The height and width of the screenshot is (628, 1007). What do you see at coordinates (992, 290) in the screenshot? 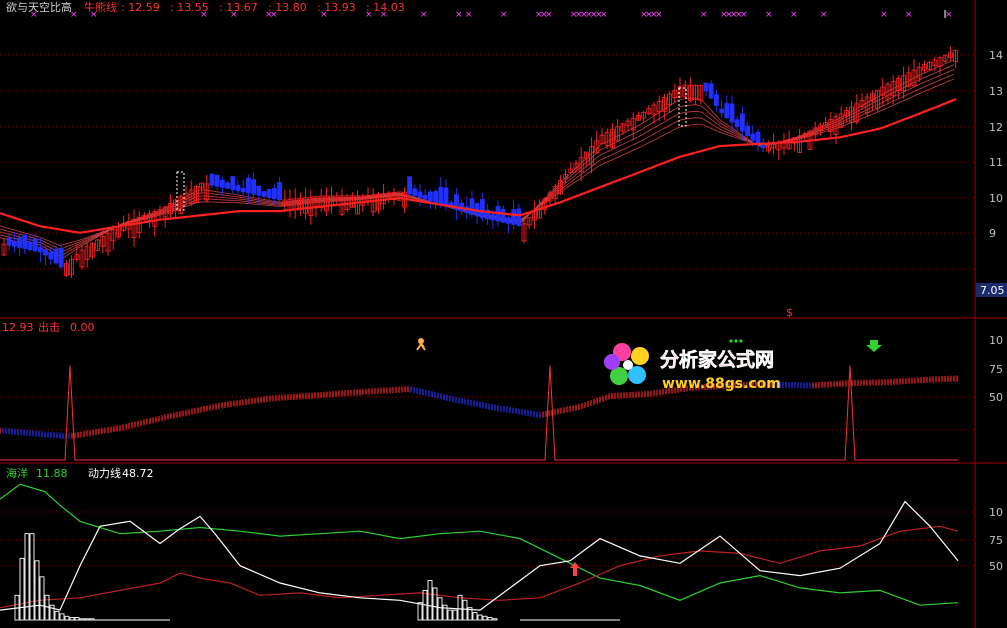
I see `price-tag: 7.05` at bounding box center [992, 290].